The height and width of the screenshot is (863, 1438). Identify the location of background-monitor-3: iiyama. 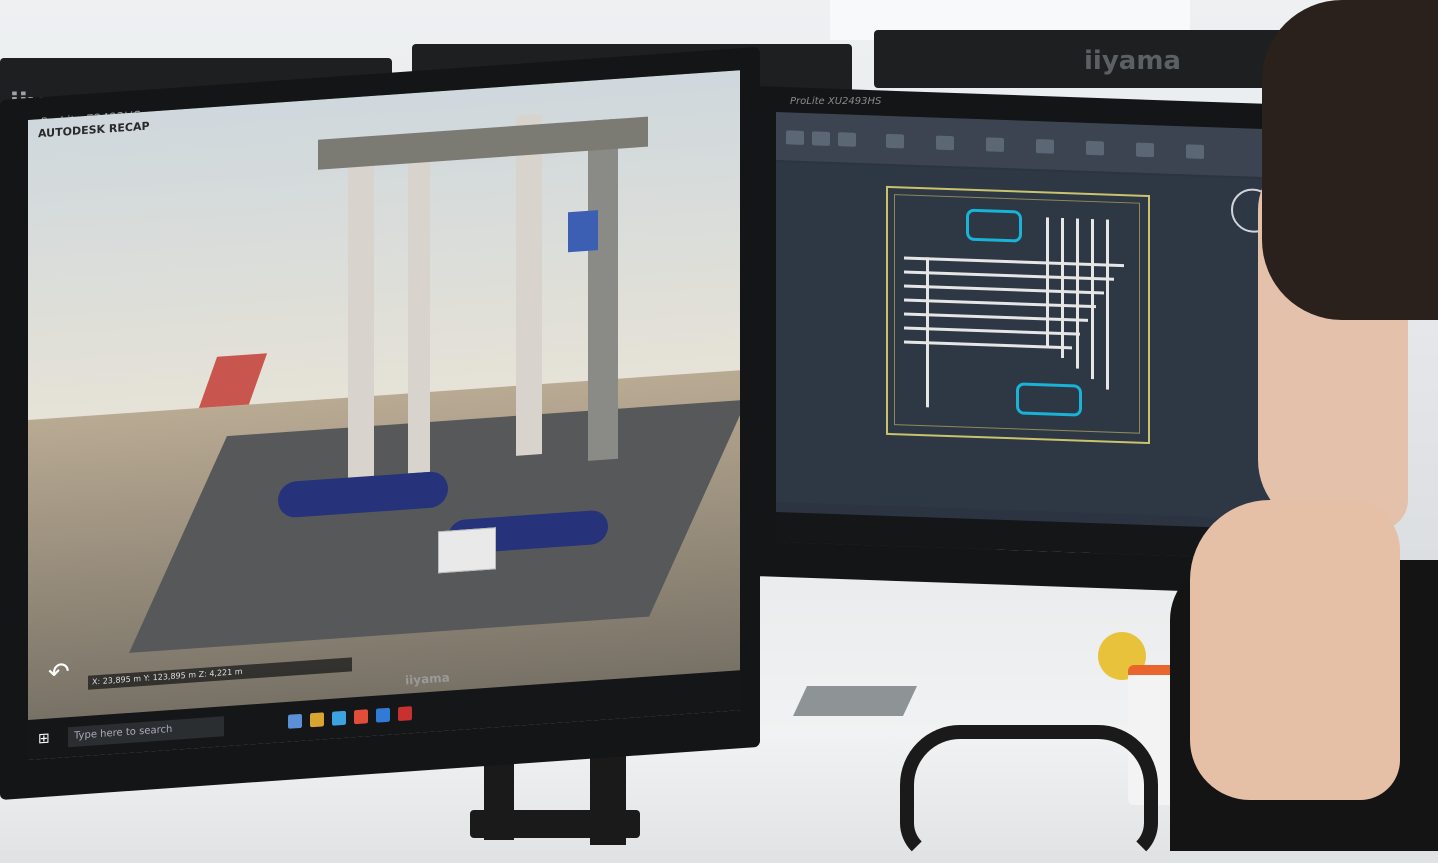
(1089, 59).